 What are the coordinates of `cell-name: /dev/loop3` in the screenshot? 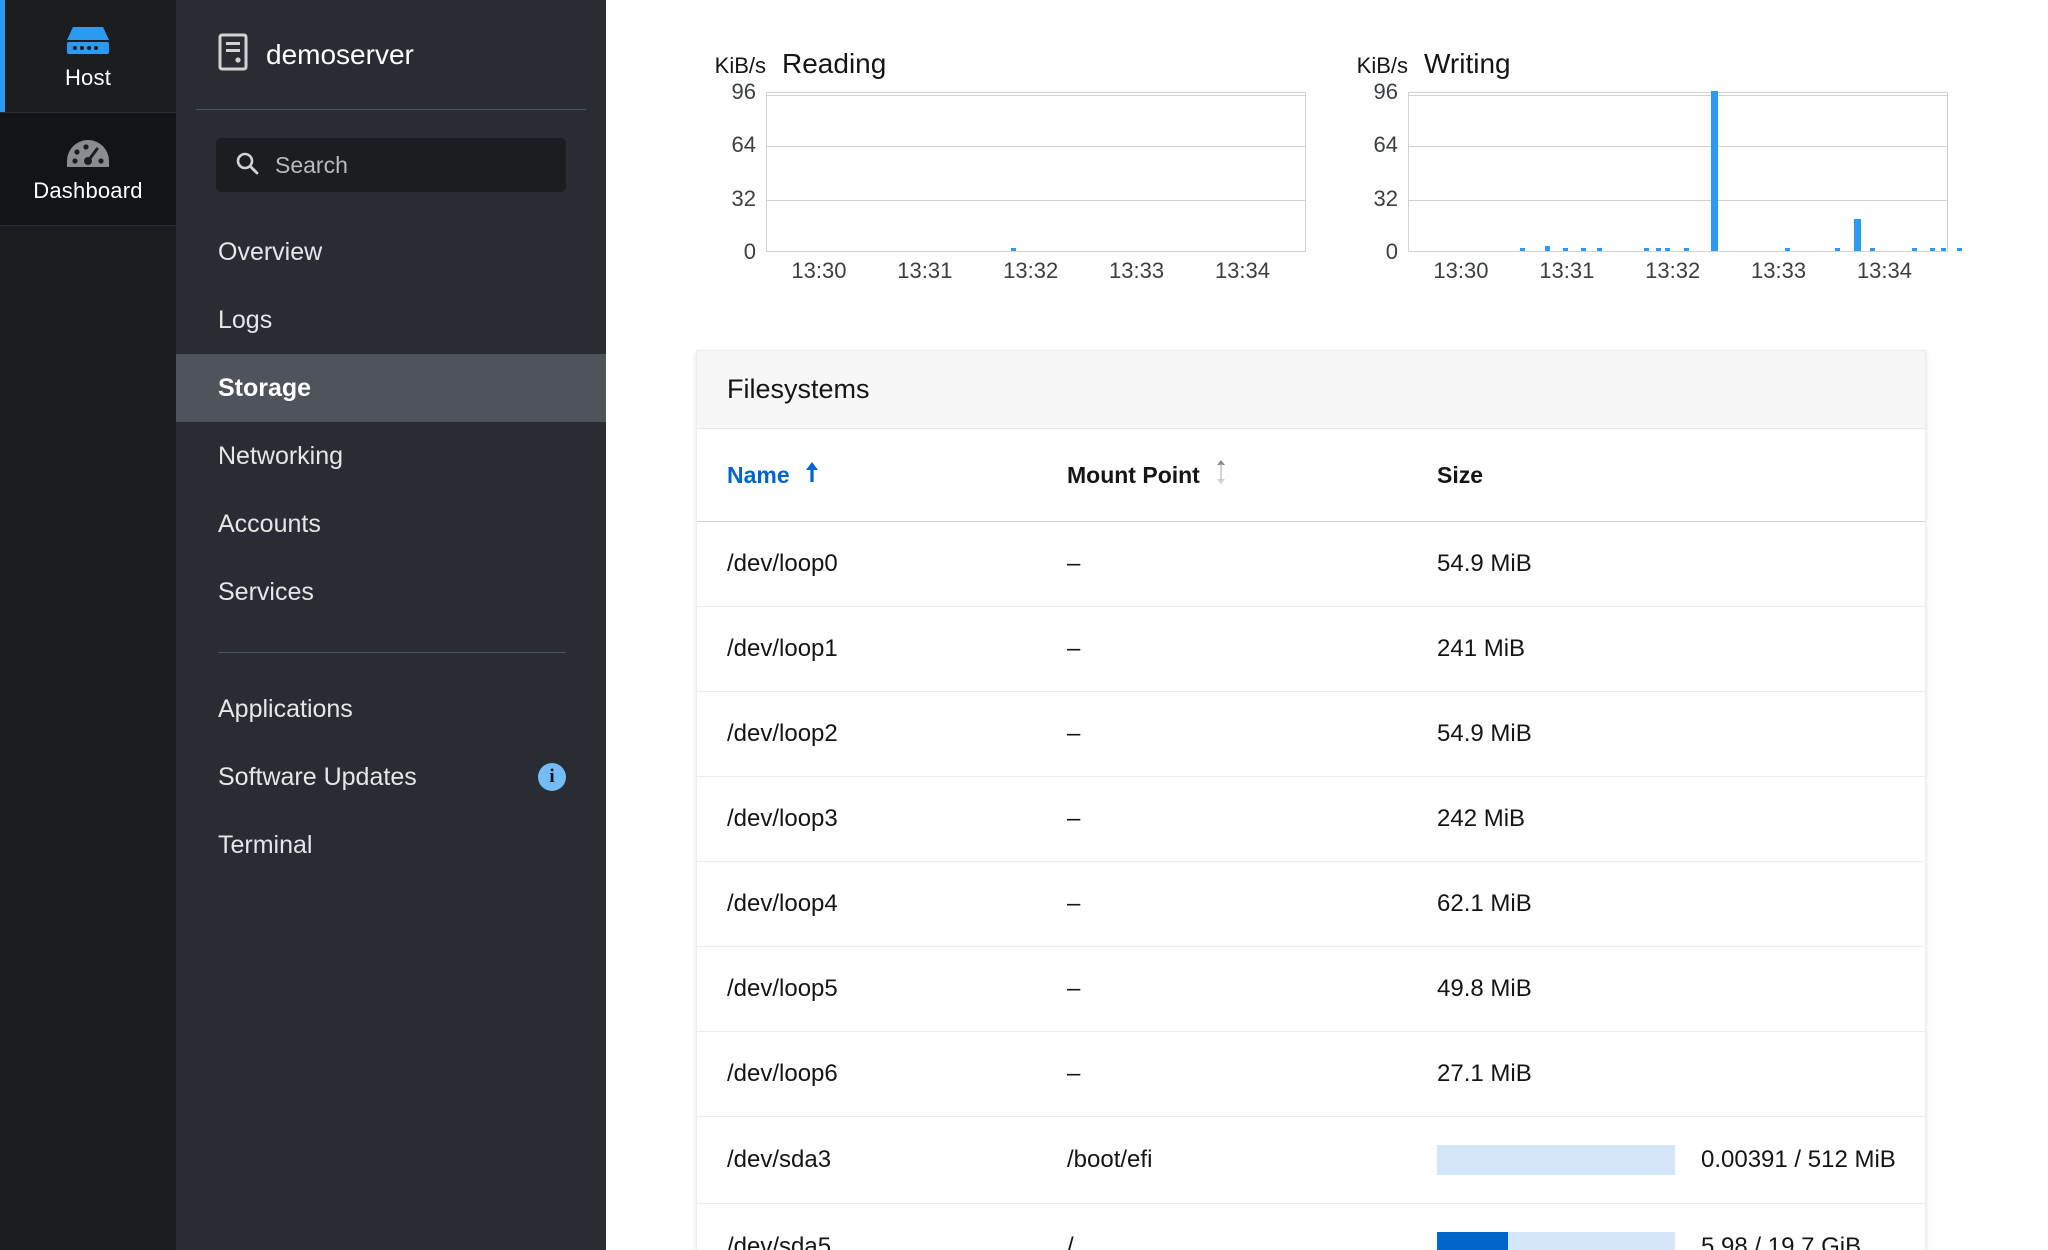 It's located at (867, 819).